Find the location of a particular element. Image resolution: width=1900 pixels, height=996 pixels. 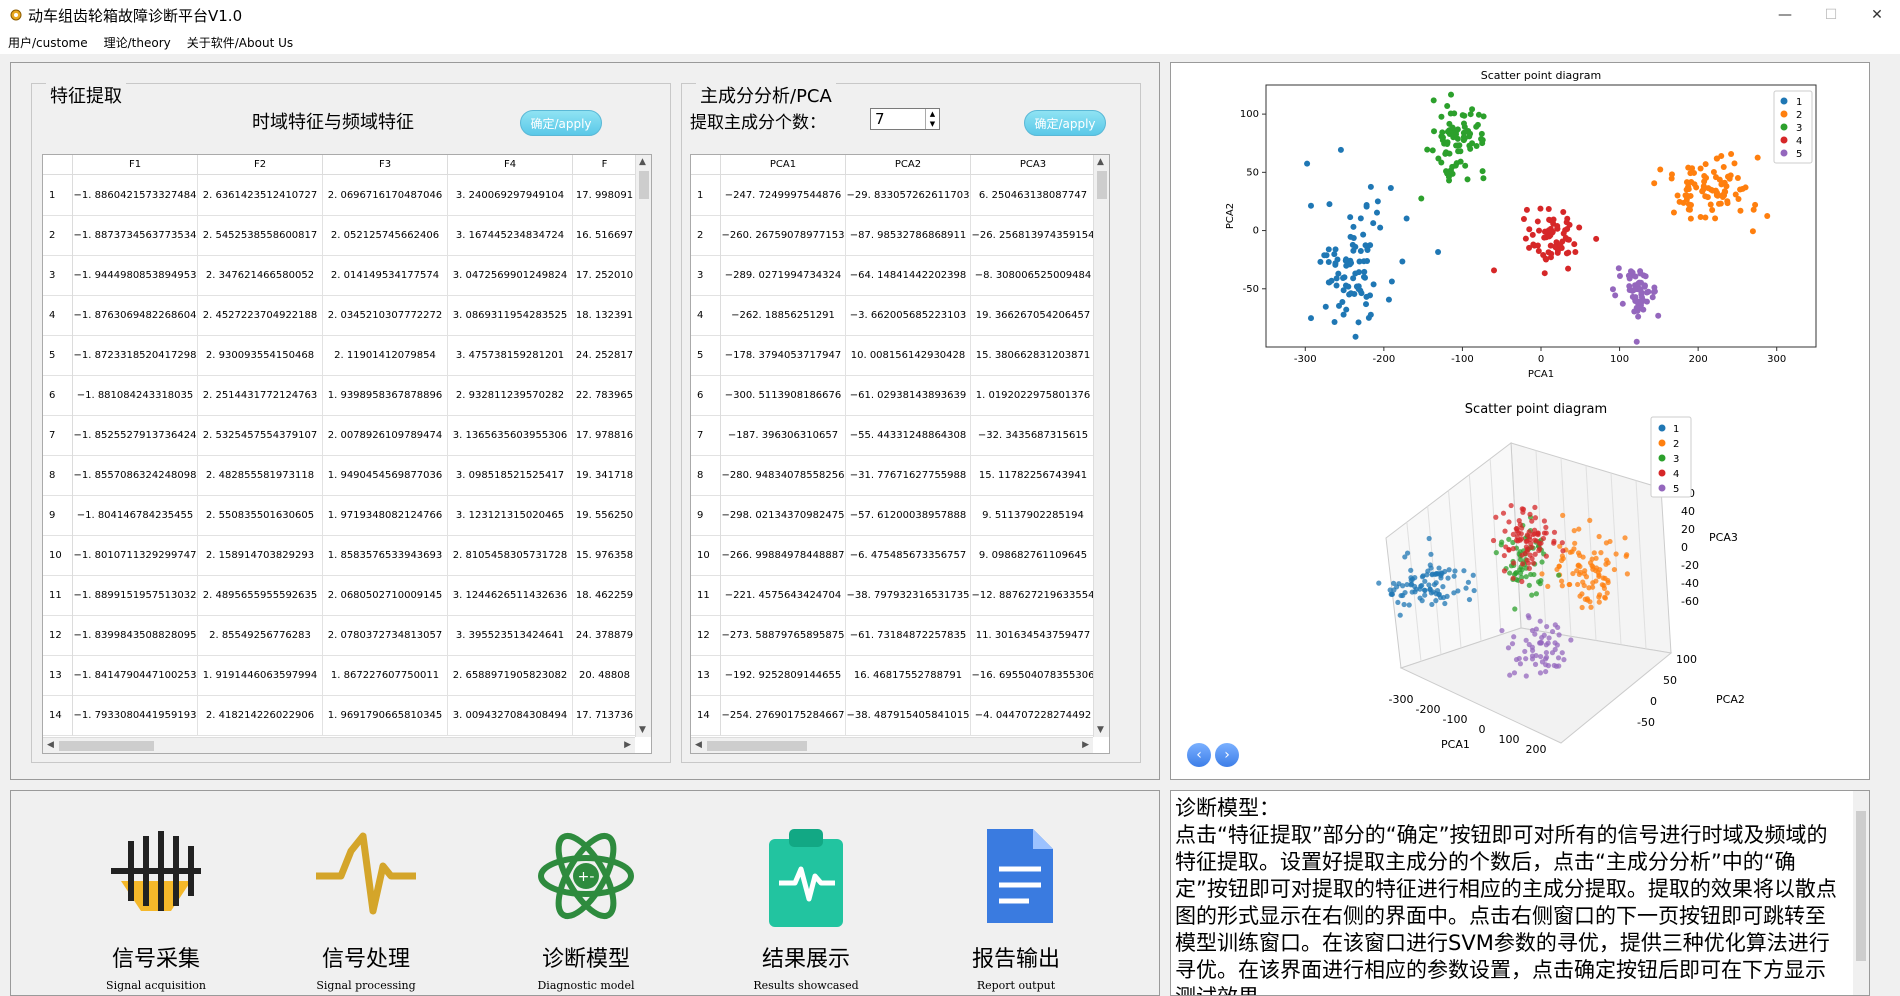

table-cell: 18. 132391 is located at coordinates (605, 315).